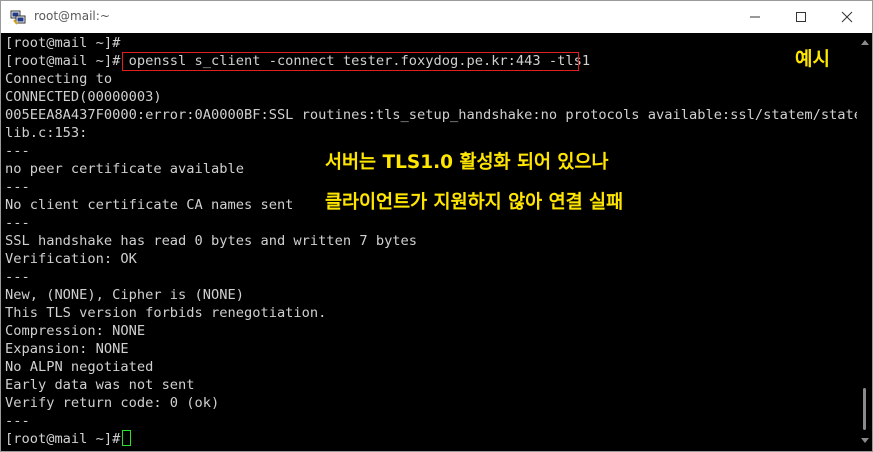 The height and width of the screenshot is (452, 873). I want to click on window-title: root@mail:~, so click(72, 16).